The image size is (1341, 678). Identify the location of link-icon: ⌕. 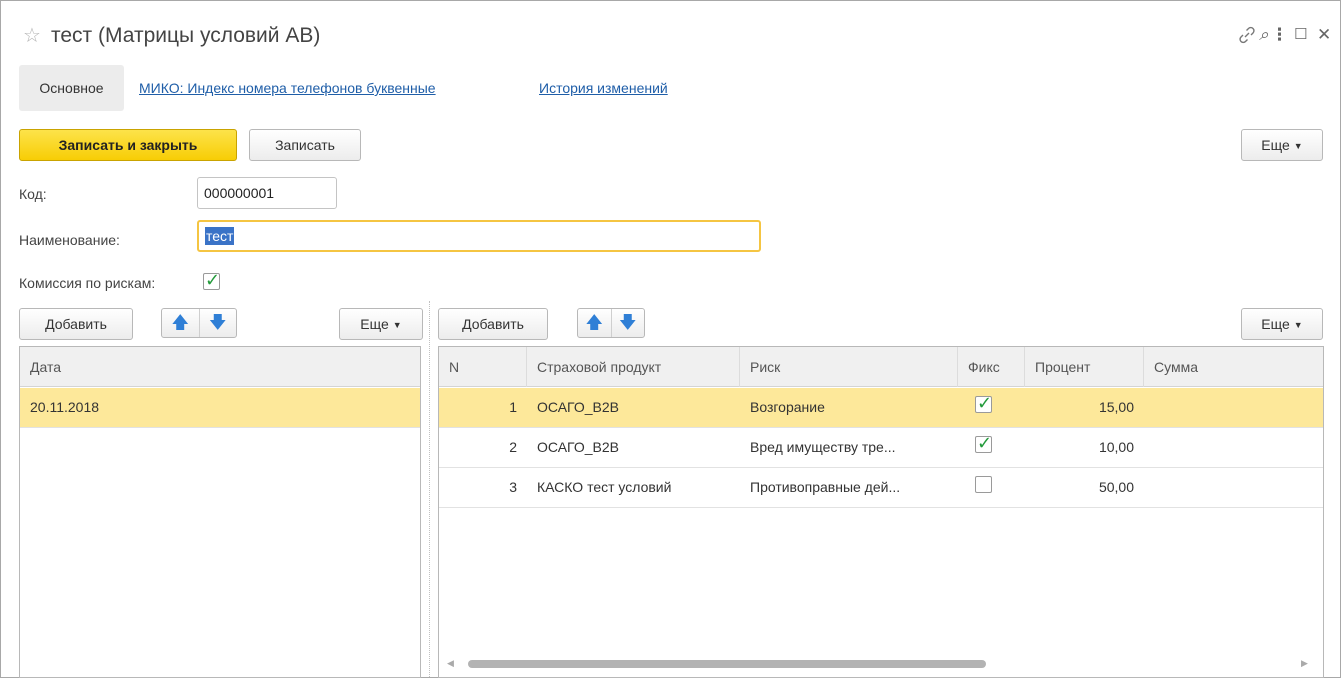
(1264, 35).